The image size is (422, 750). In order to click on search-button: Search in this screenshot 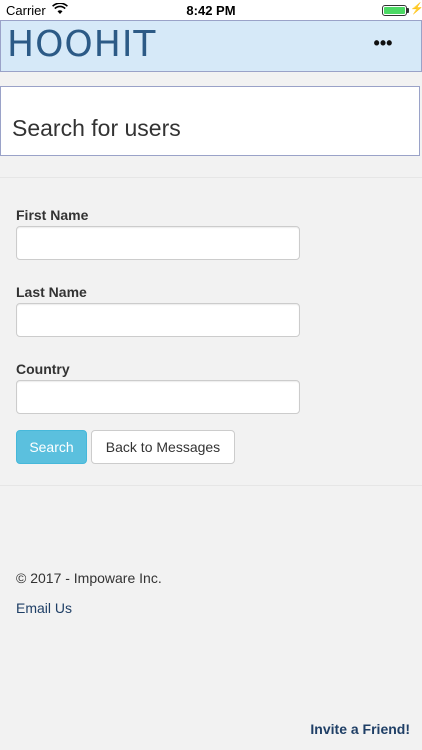, I will do `click(51, 447)`.